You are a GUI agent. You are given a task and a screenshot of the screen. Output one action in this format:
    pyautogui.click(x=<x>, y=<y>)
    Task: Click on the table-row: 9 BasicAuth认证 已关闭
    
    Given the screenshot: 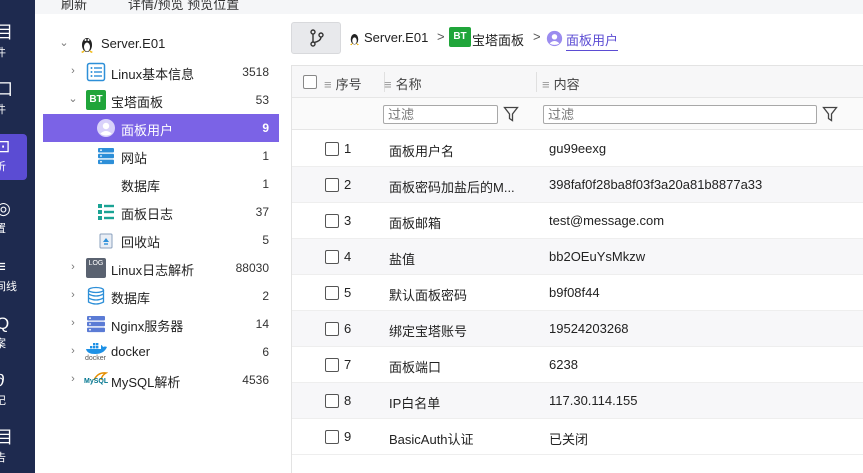 What is the action you would take?
    pyautogui.click(x=577, y=437)
    